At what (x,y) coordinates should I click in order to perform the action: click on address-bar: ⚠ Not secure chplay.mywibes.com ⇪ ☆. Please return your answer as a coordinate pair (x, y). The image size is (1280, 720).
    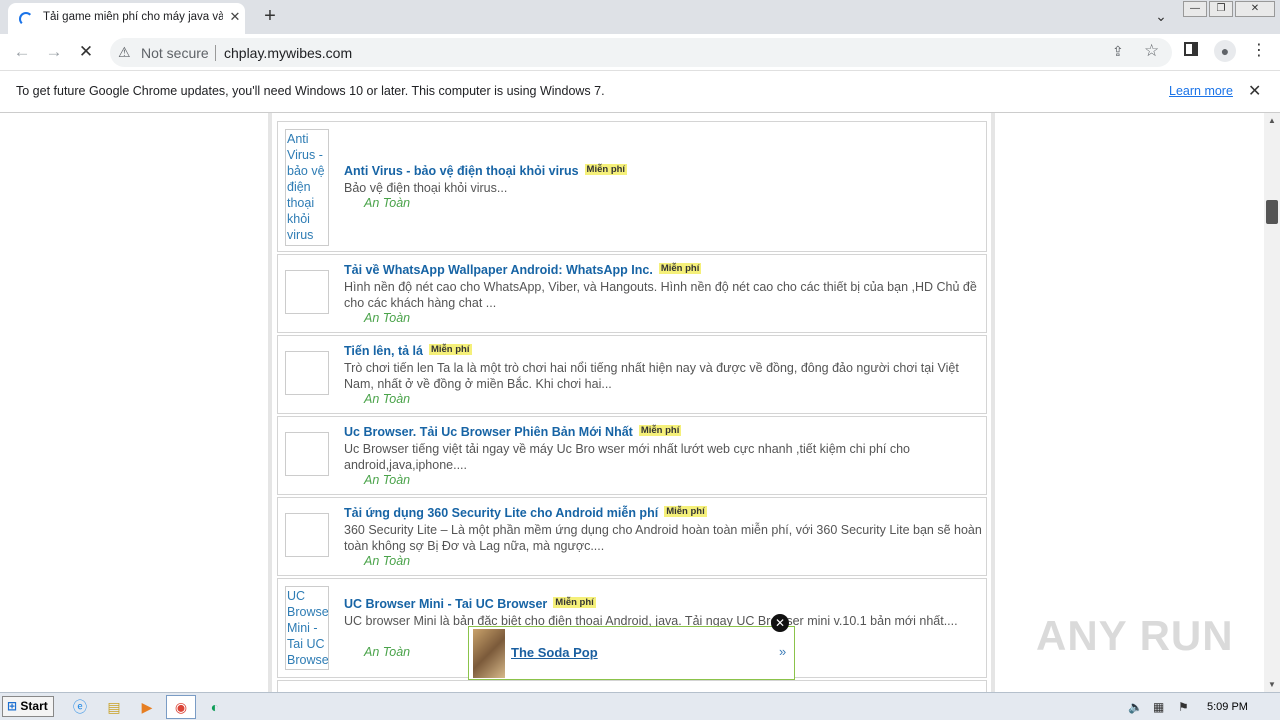
    Looking at the image, I should click on (641, 52).